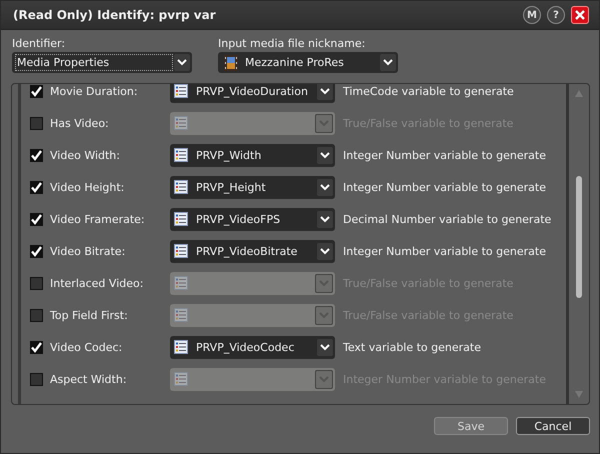  Describe the element at coordinates (97, 283) in the screenshot. I see `property-label: Interlaced Video:` at that location.